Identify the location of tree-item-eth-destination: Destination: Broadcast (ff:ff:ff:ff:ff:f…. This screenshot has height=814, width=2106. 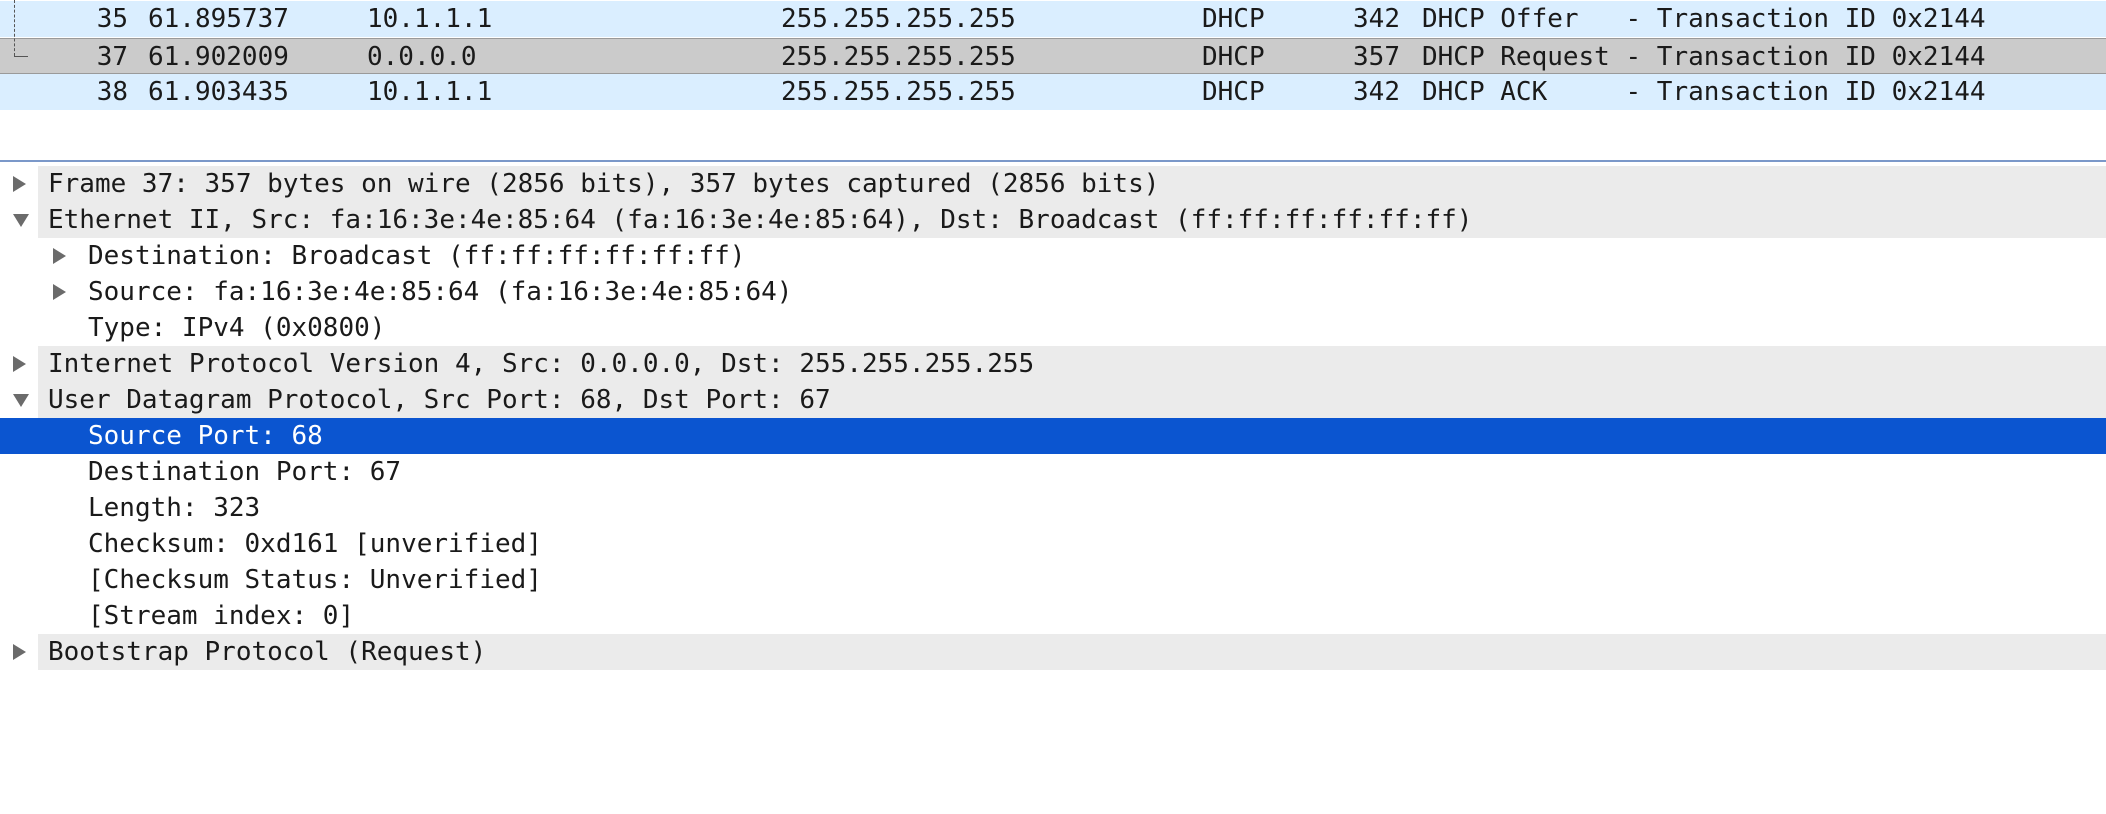
(1053, 256).